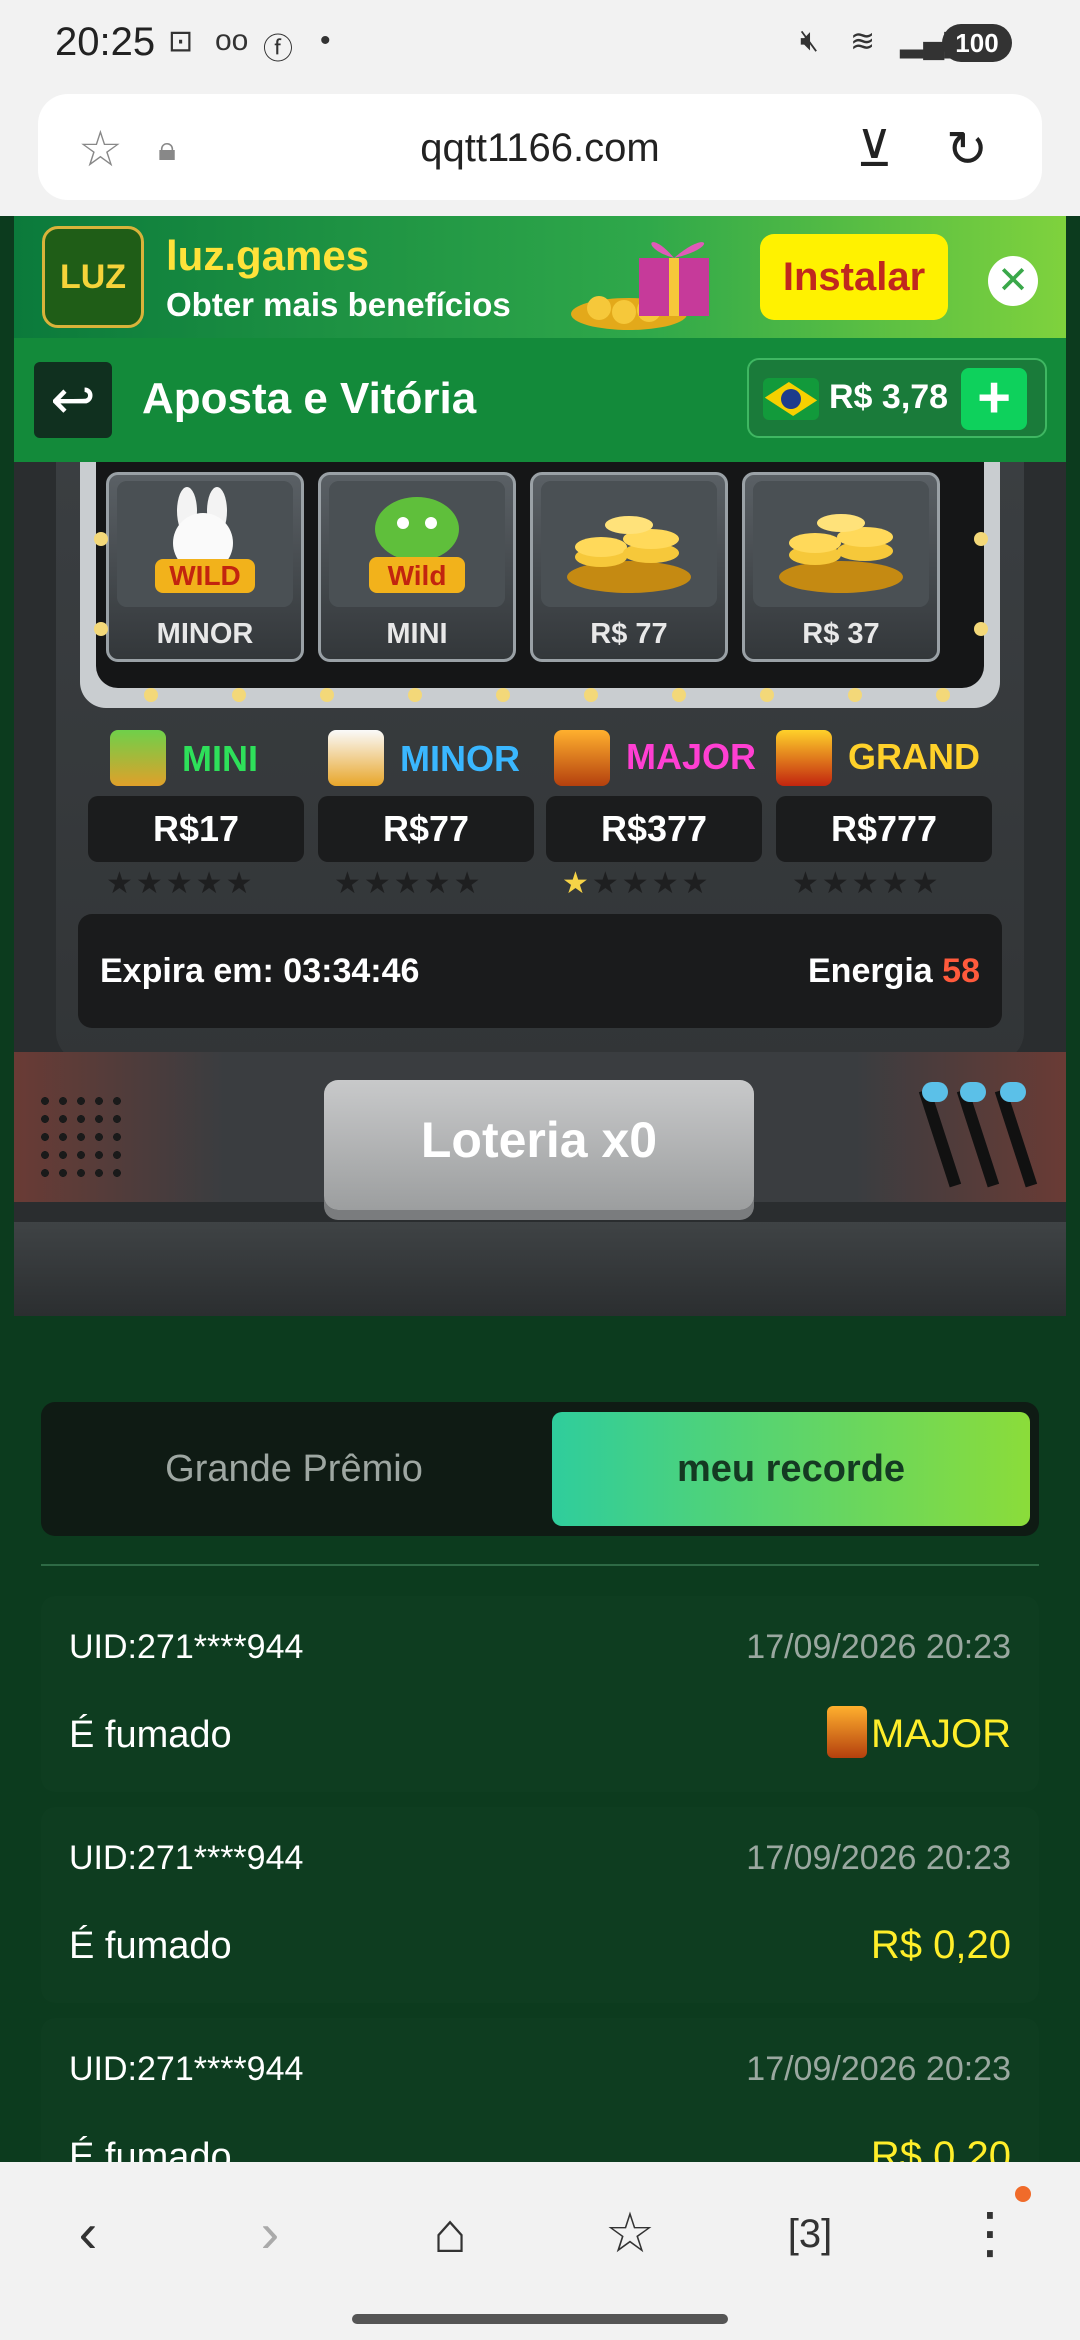 This screenshot has height=2340, width=1080. I want to click on star-rating-grand: ★★★★★, so click(867, 883).